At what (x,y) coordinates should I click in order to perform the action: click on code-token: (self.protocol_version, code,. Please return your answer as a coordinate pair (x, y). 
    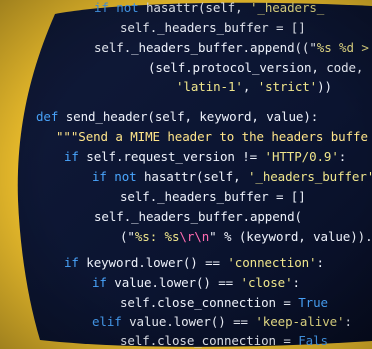
    Looking at the image, I should click on (256, 67).